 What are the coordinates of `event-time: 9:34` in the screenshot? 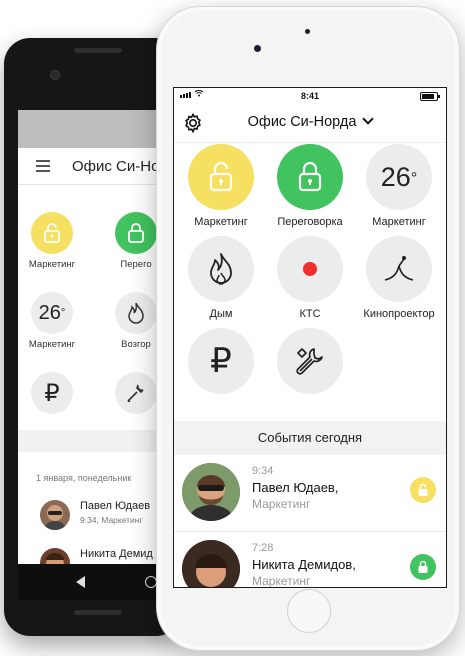 It's located at (263, 471).